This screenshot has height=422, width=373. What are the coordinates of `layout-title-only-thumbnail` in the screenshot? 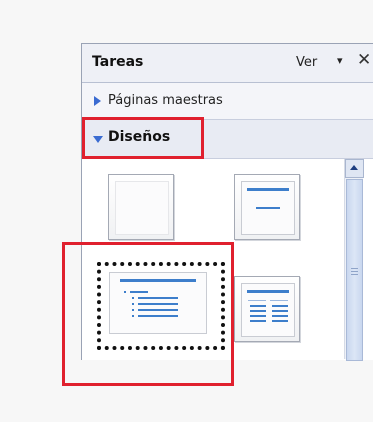 It's located at (267, 207).